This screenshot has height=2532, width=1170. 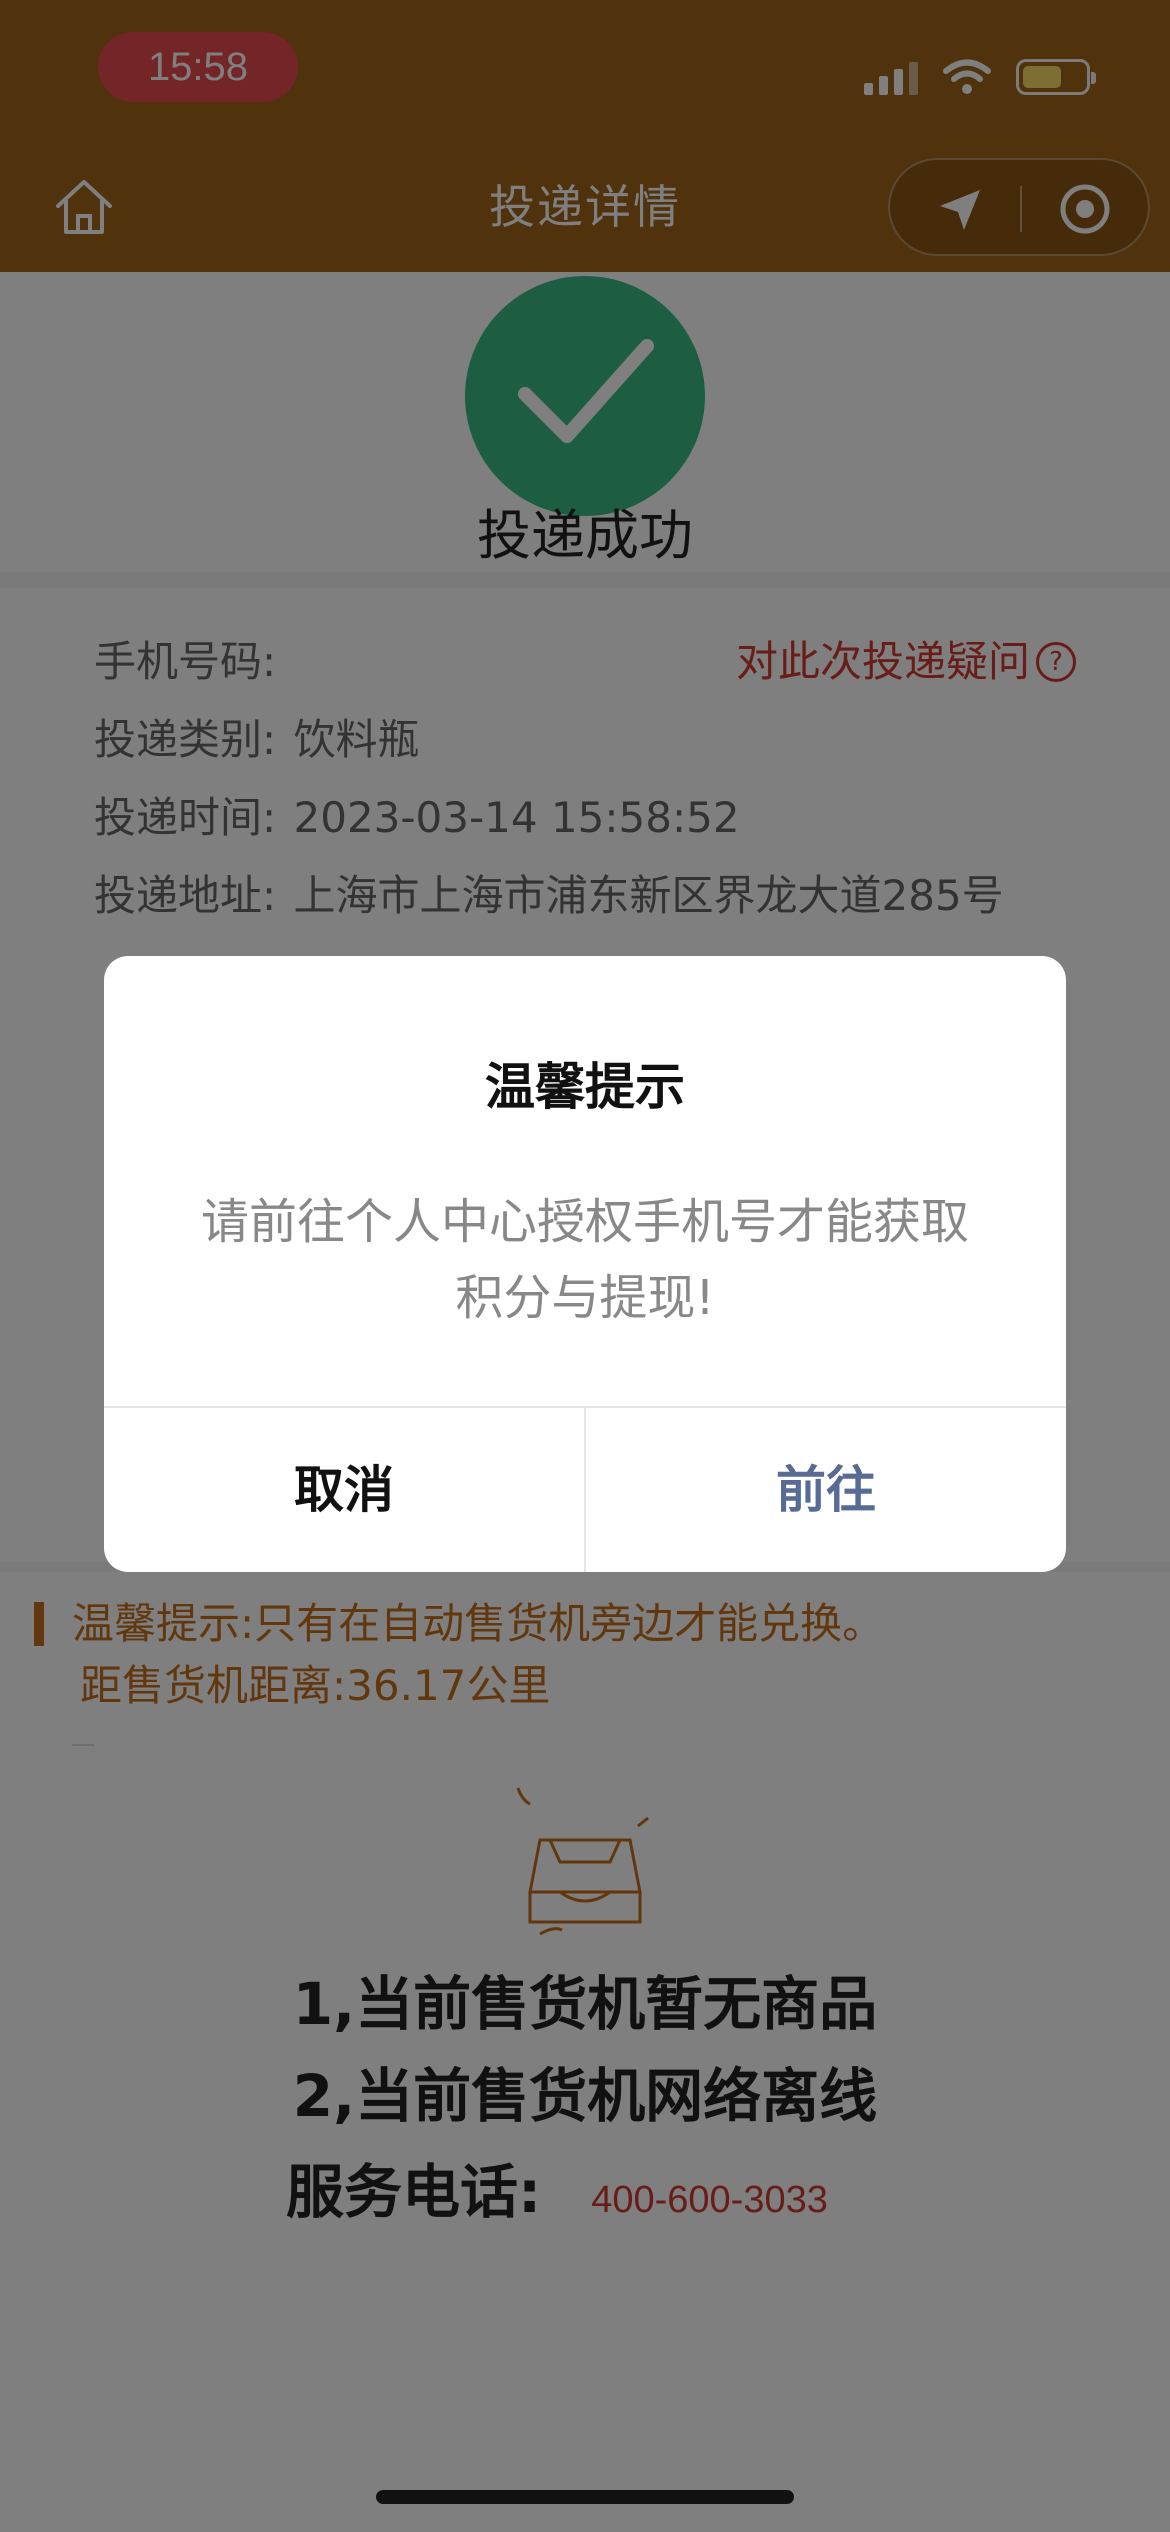 I want to click on dialog-title: 温馨提示, so click(x=585, y=1087).